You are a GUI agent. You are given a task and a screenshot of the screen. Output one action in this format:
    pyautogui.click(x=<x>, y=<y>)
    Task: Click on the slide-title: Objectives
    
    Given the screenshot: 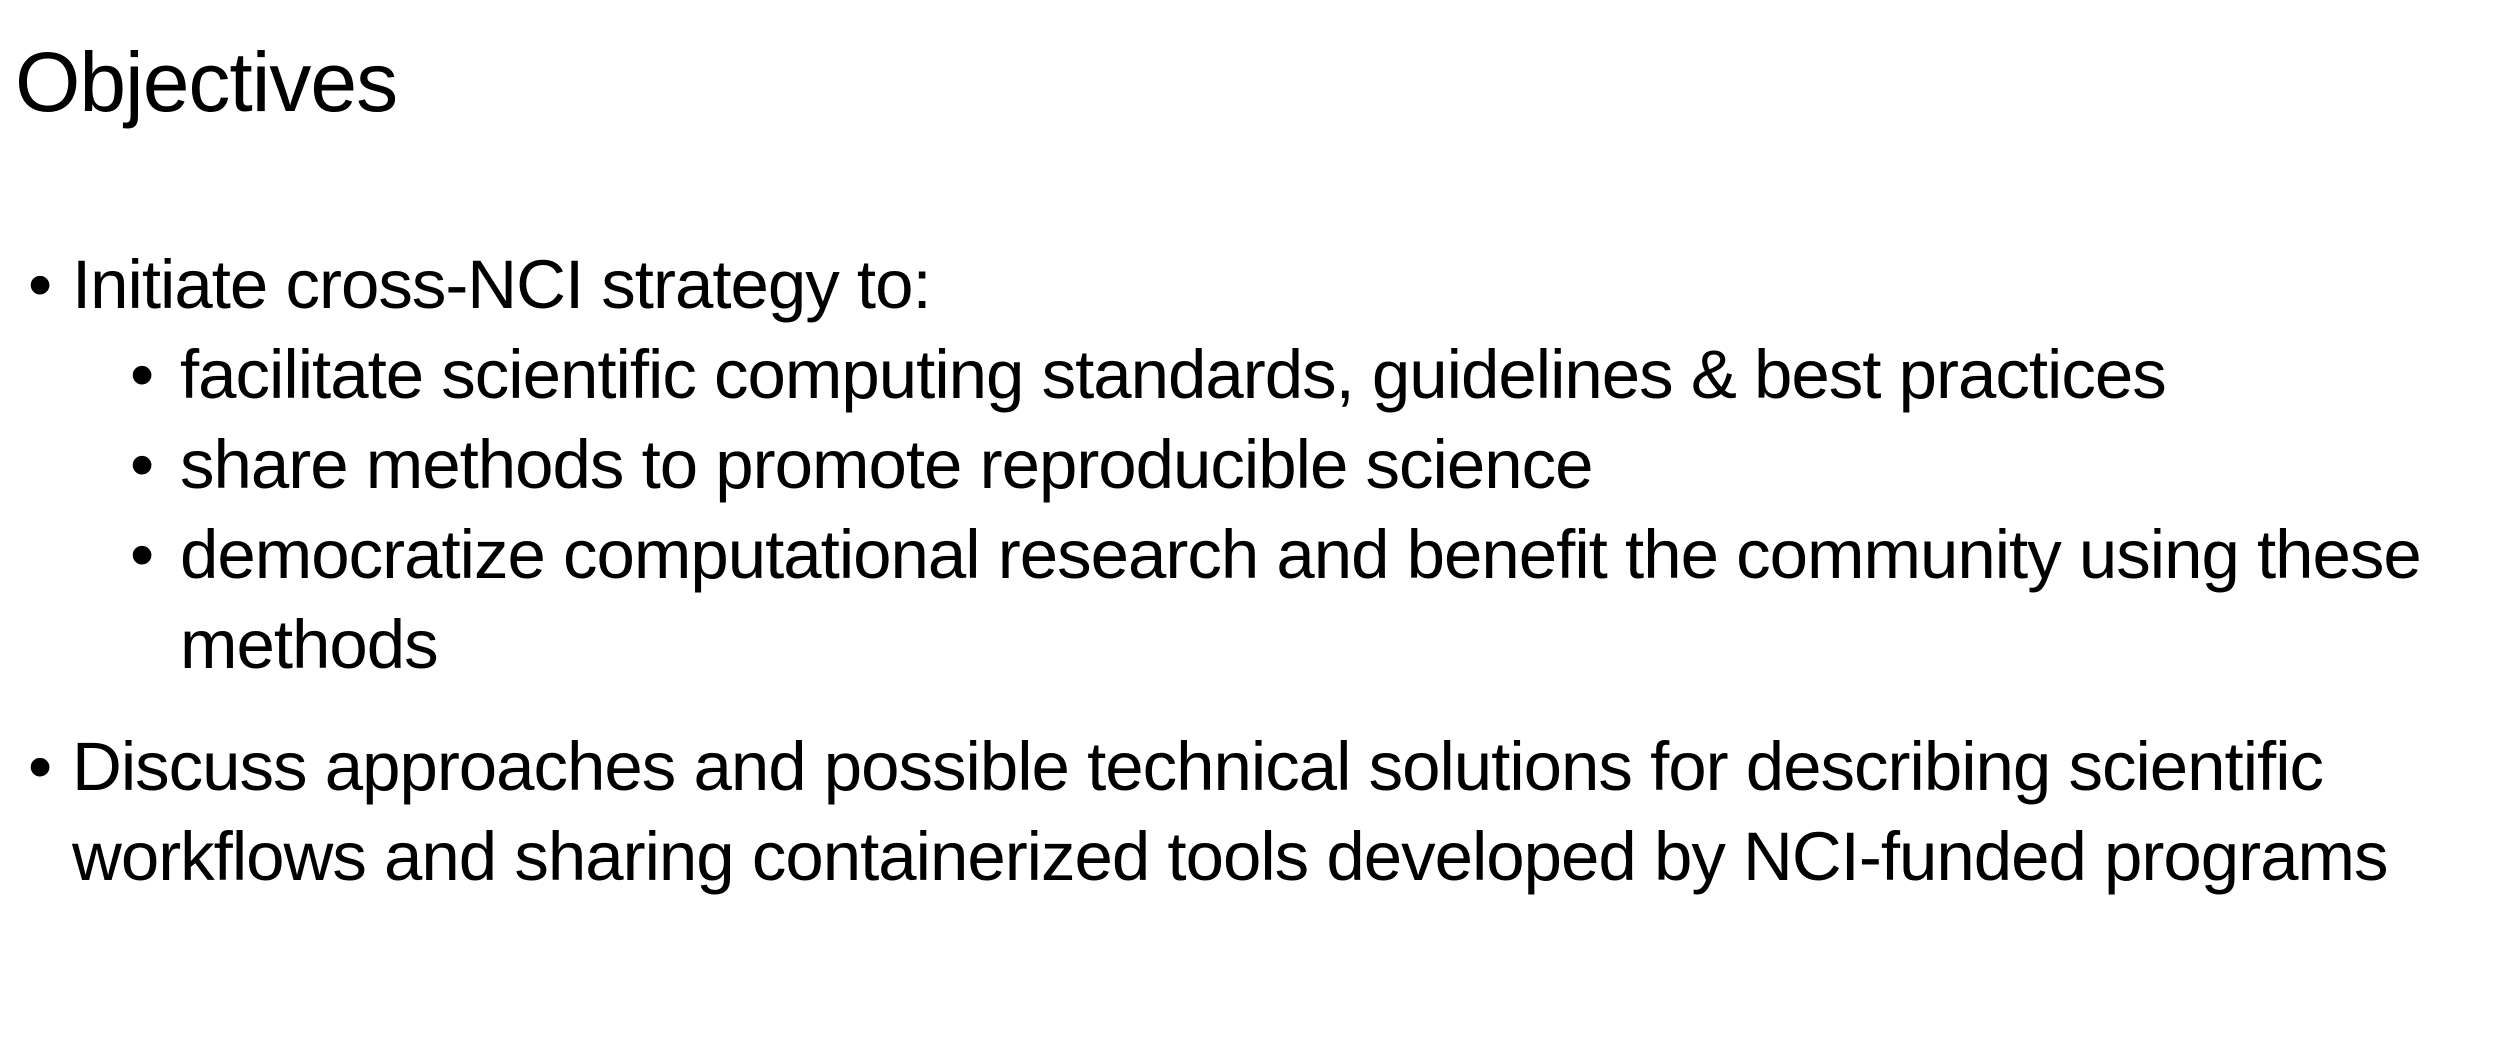 What is the action you would take?
    pyautogui.click(x=206, y=82)
    